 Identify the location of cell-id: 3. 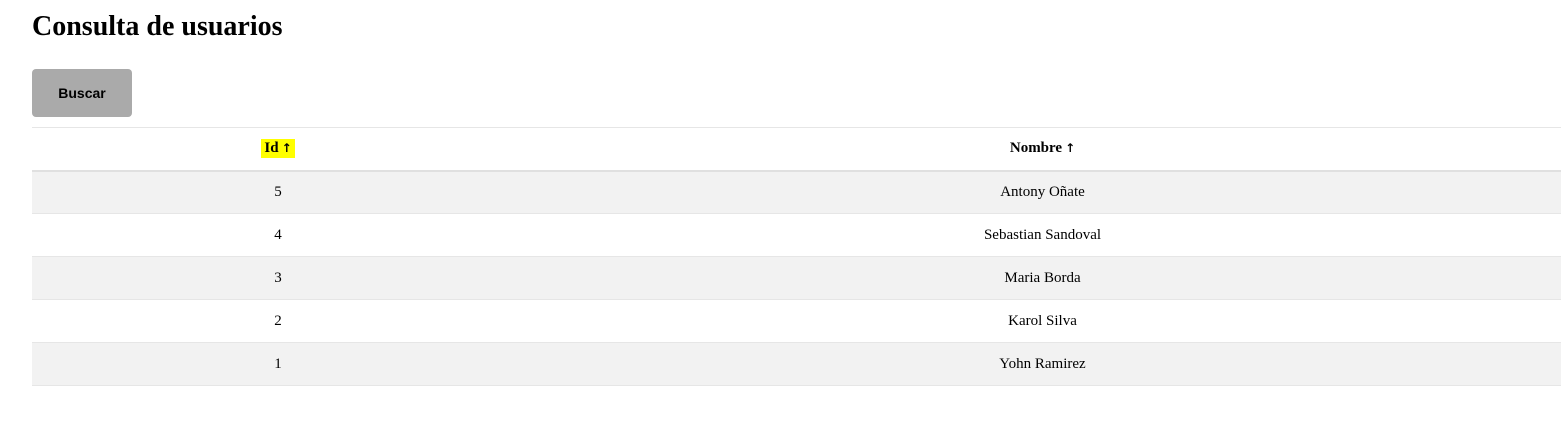
(278, 277).